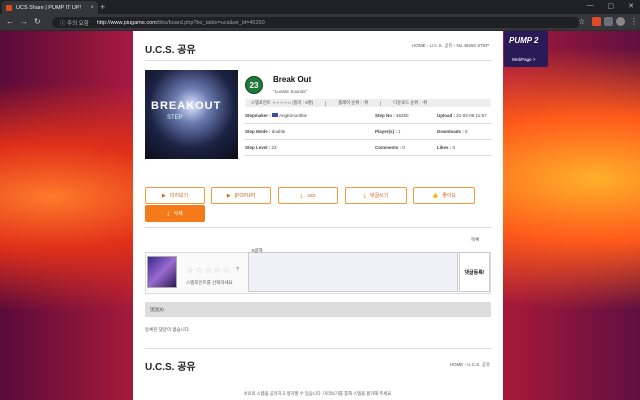  What do you see at coordinates (162, 272) in the screenshot?
I see `user-avatar` at bounding box center [162, 272].